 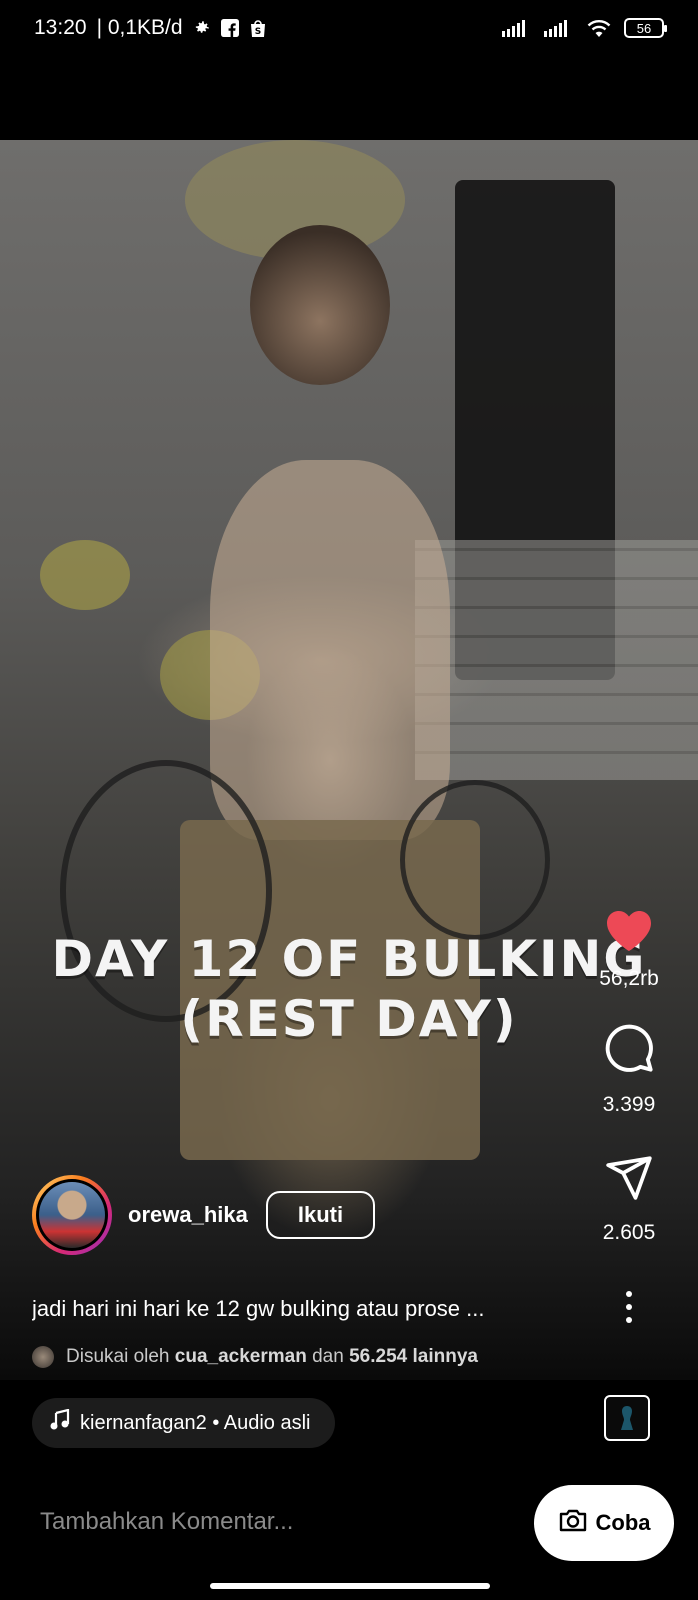 I want to click on camera-icon, so click(x=573, y=1523).